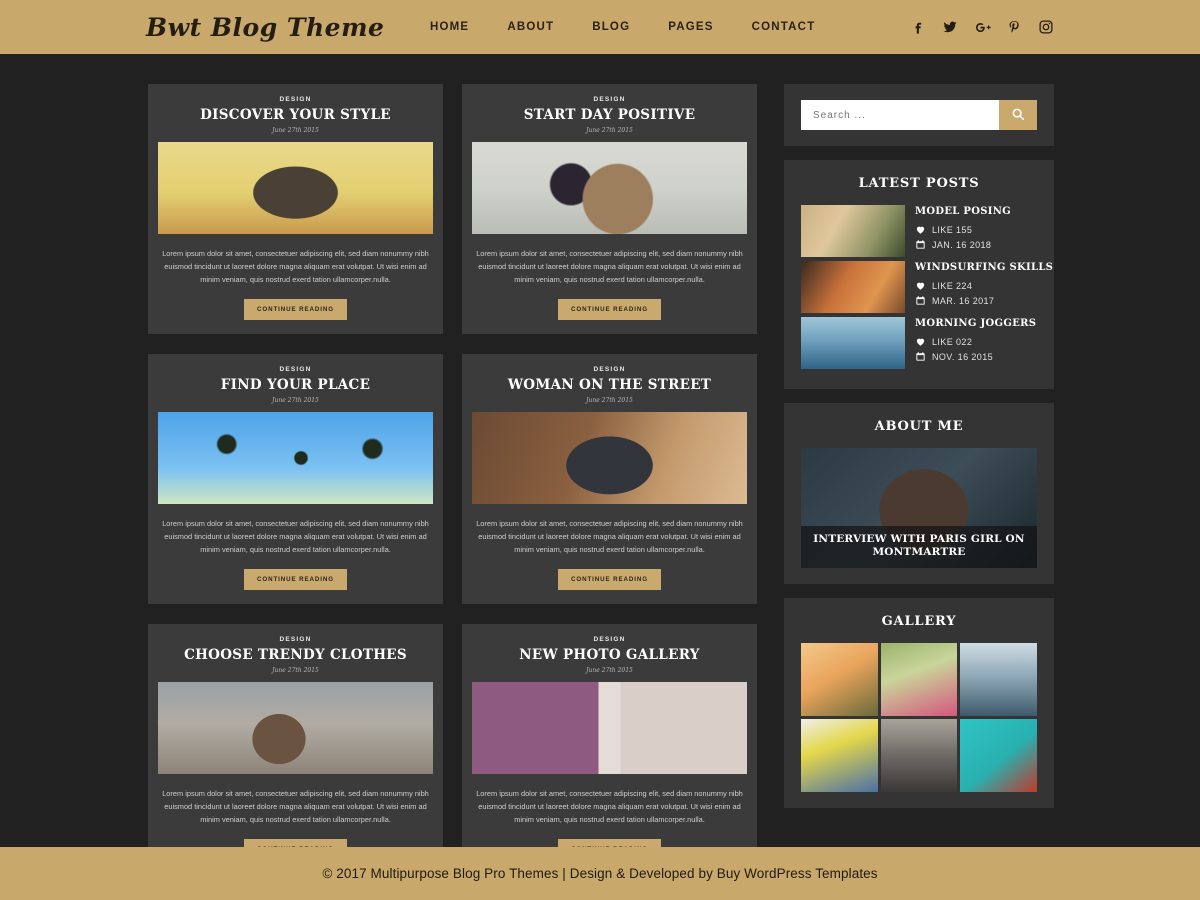  I want to click on instagram-icon, so click(1046, 27).